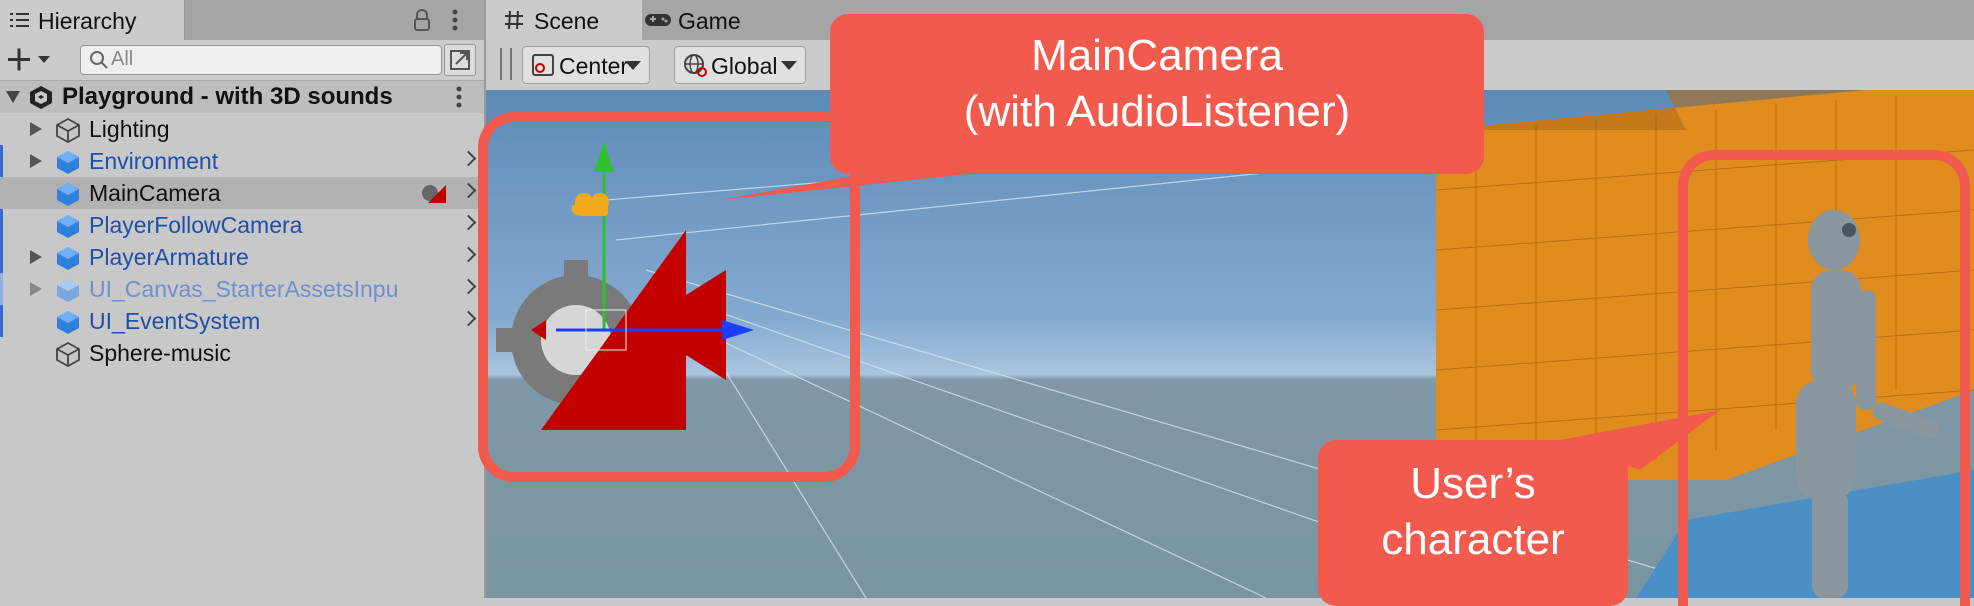  What do you see at coordinates (1824, 378) in the screenshot?
I see `character-highlight-frame` at bounding box center [1824, 378].